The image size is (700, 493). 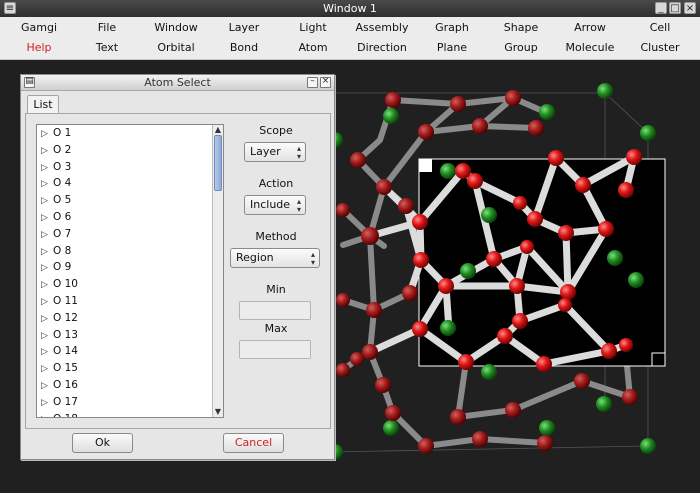 I want to click on menu-file: File, so click(x=107, y=28).